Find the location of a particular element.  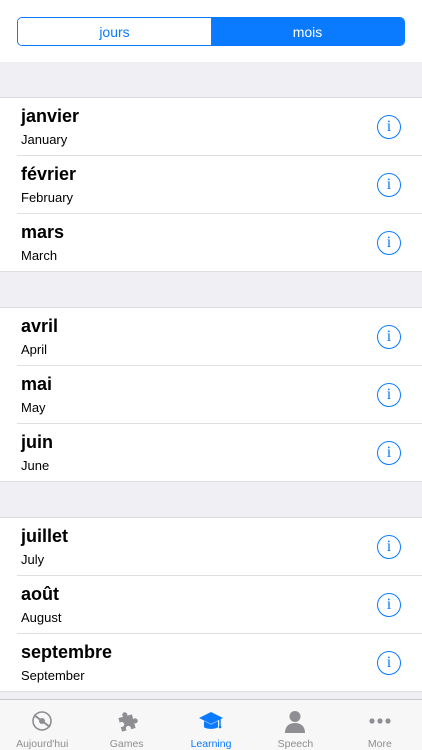

tab-speech: Speech is located at coordinates (295, 725).